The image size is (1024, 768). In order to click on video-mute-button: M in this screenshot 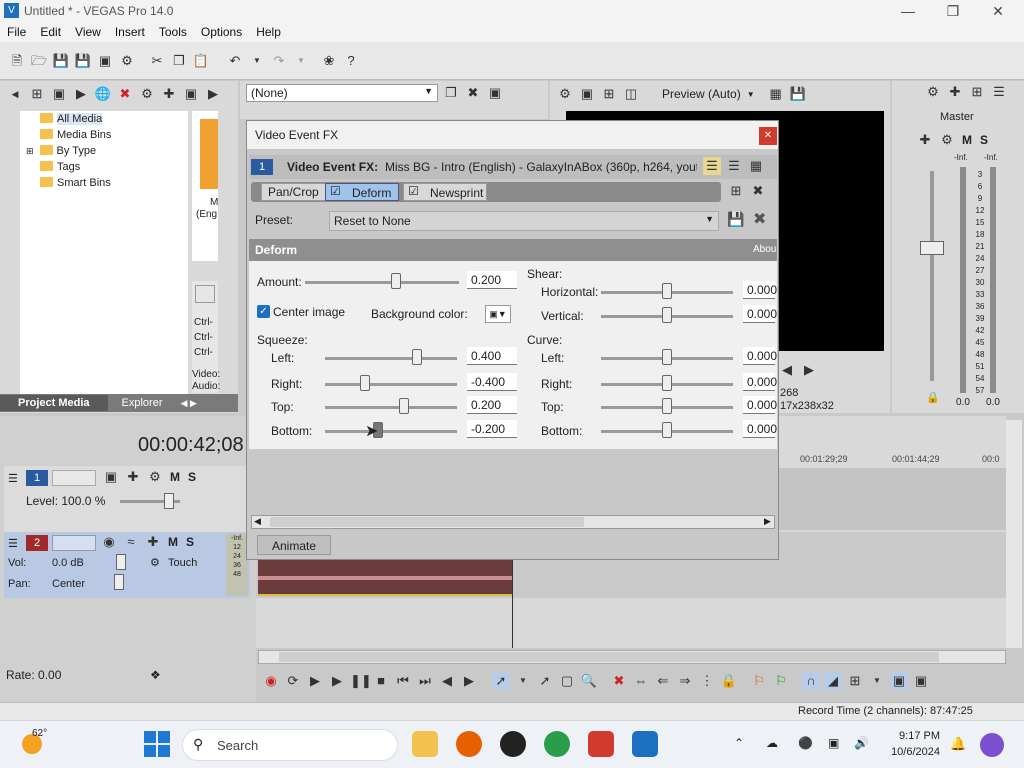, I will do `click(175, 477)`.